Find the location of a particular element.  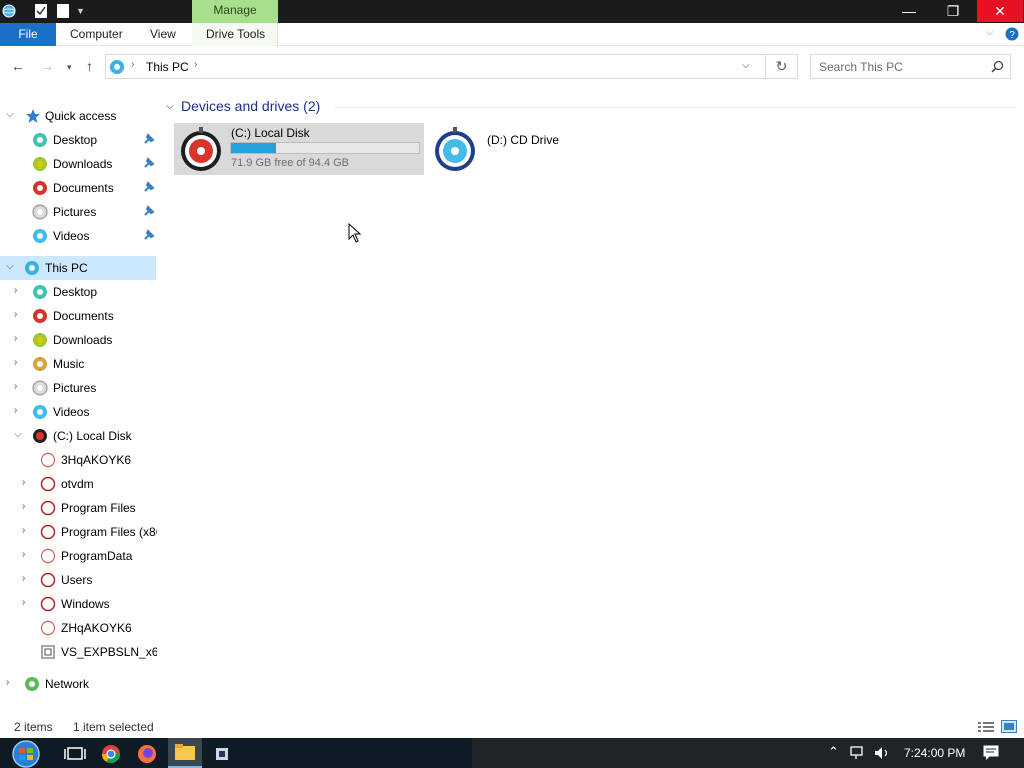

nav-c-zhqakoyk6: ZHqAKOYK6 is located at coordinates (78, 628).